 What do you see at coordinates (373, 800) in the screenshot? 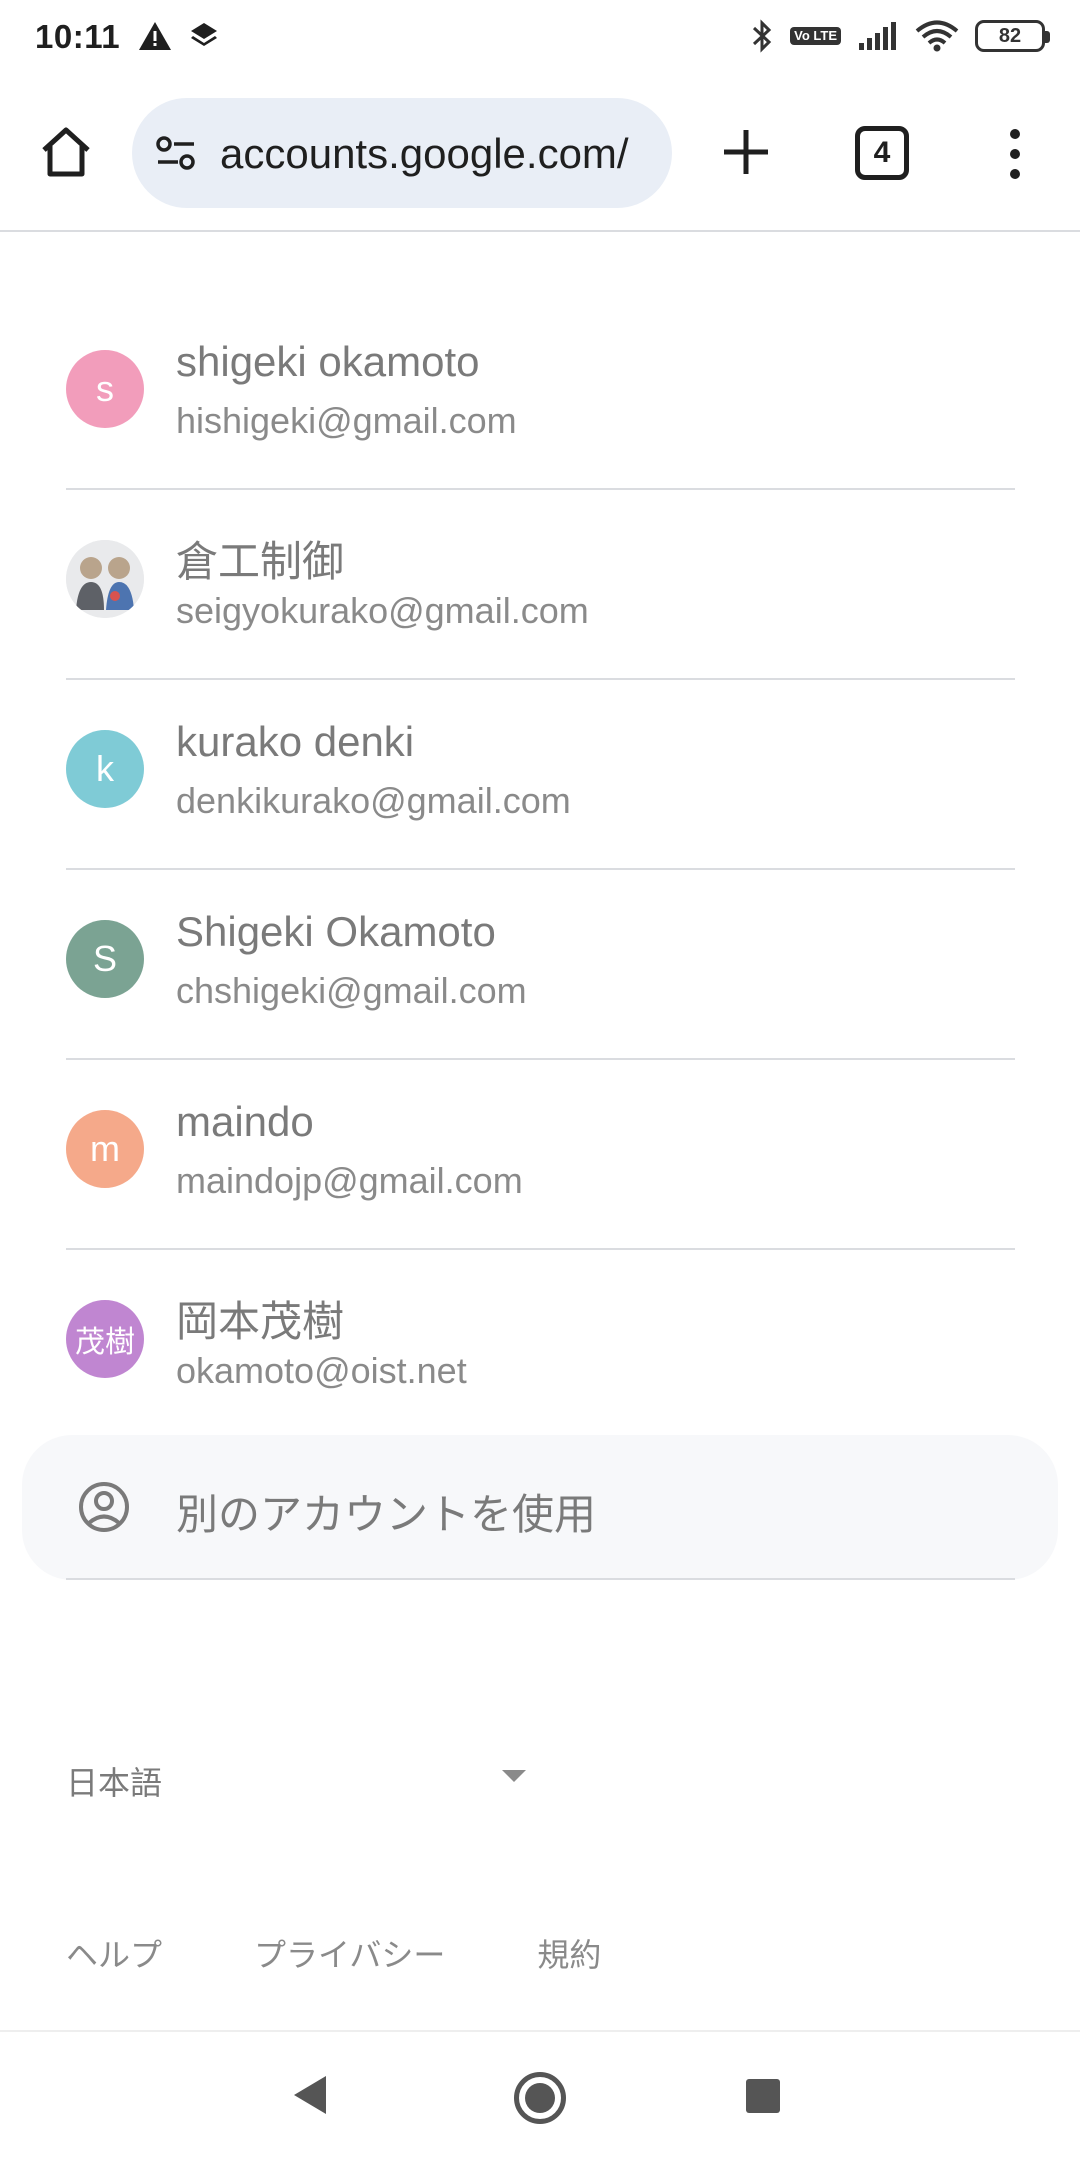
I see `account-email: denkikurako@gmail.com` at bounding box center [373, 800].